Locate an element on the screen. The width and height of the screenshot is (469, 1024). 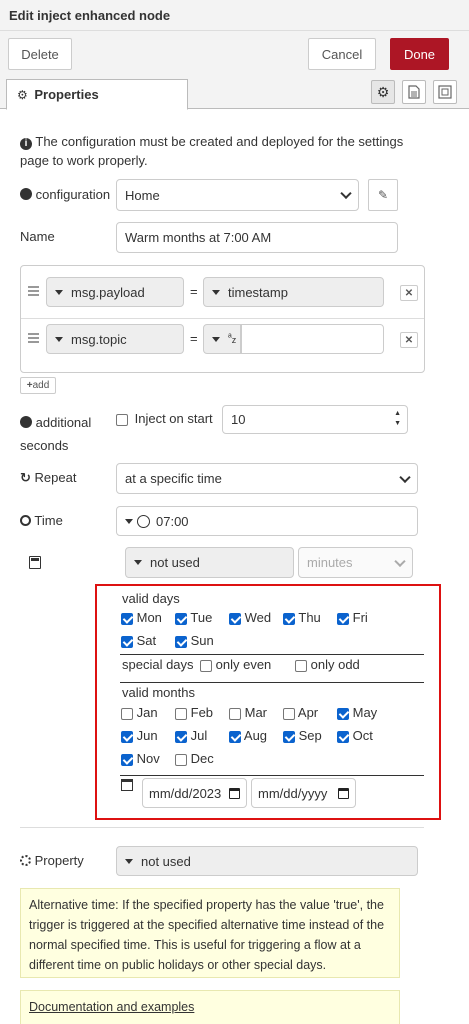
done-button: Done is located at coordinates (419, 54).